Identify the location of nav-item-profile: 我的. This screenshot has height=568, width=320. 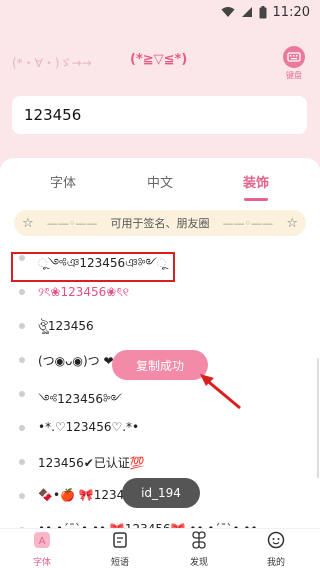
(276, 548).